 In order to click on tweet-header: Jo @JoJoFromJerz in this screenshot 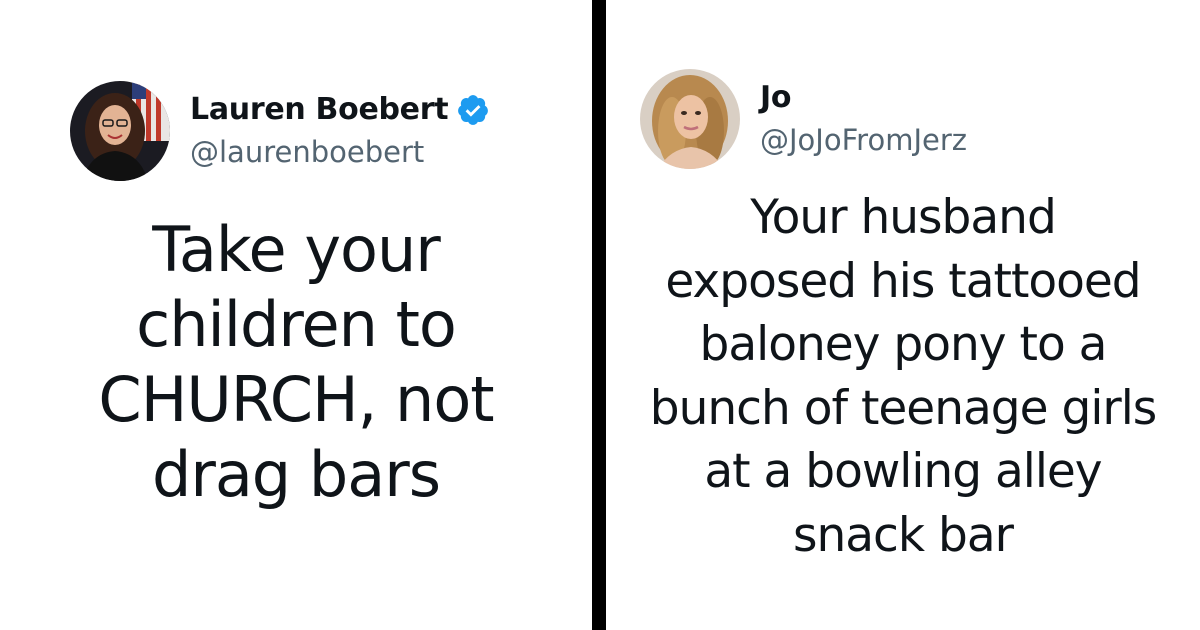, I will do `click(803, 119)`.